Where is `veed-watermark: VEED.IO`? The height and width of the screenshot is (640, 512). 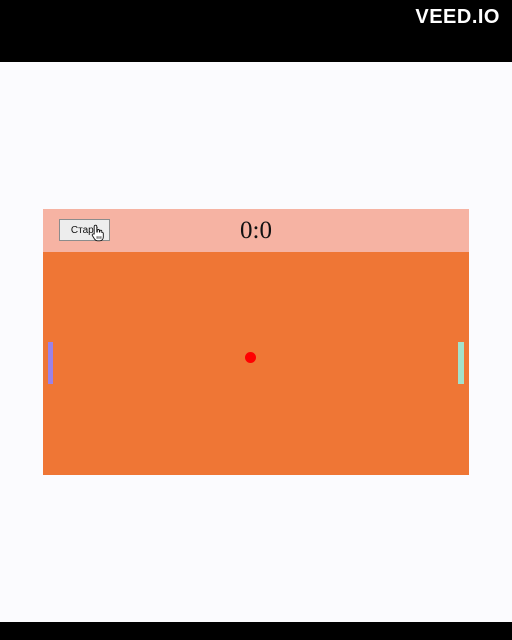 veed-watermark: VEED.IO is located at coordinates (457, 17).